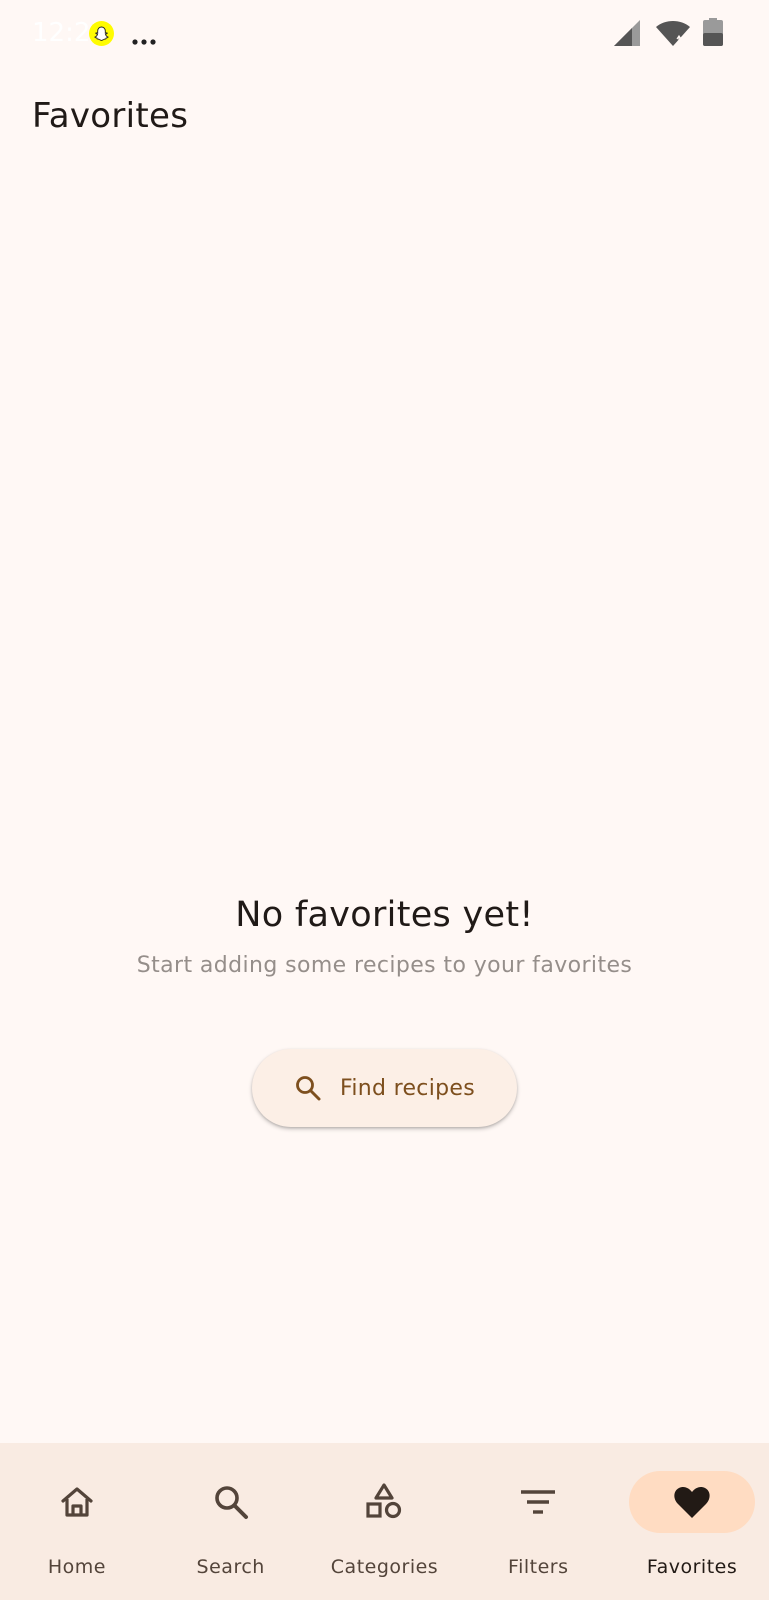 This screenshot has height=1600, width=769. I want to click on filter-icon, so click(538, 1502).